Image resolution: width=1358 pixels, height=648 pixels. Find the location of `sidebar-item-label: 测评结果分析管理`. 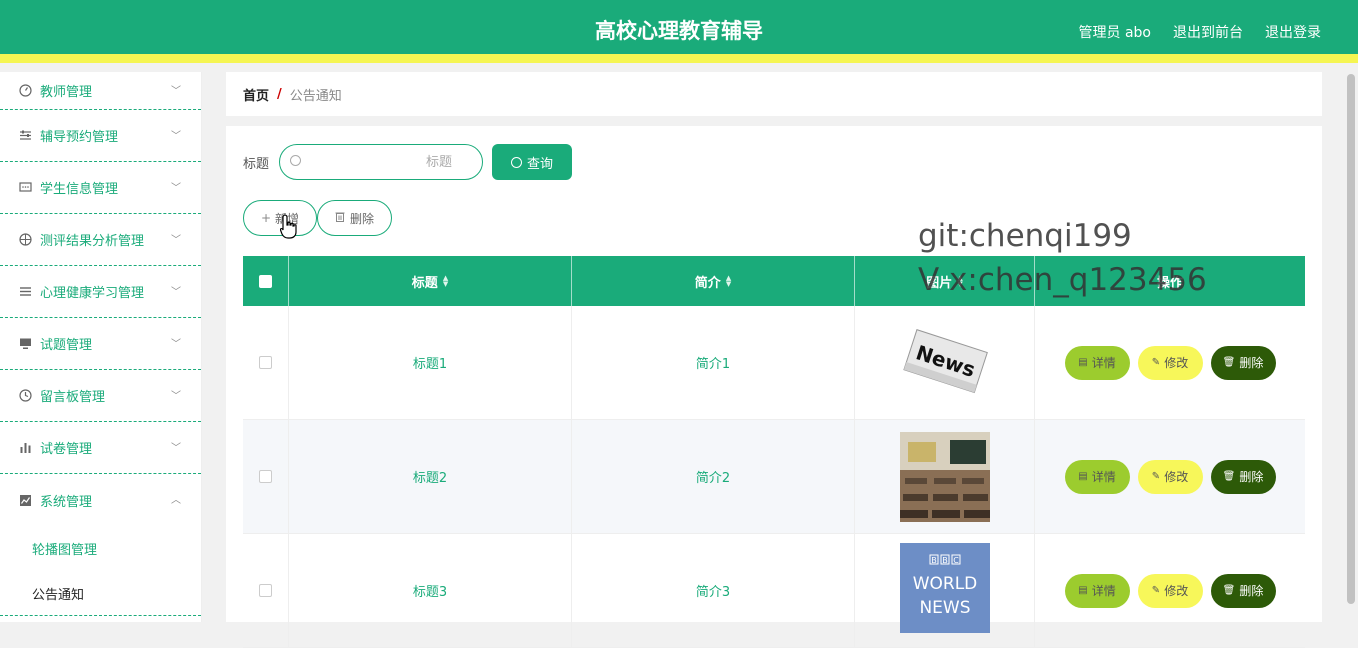

sidebar-item-label: 测评结果分析管理 is located at coordinates (92, 241).